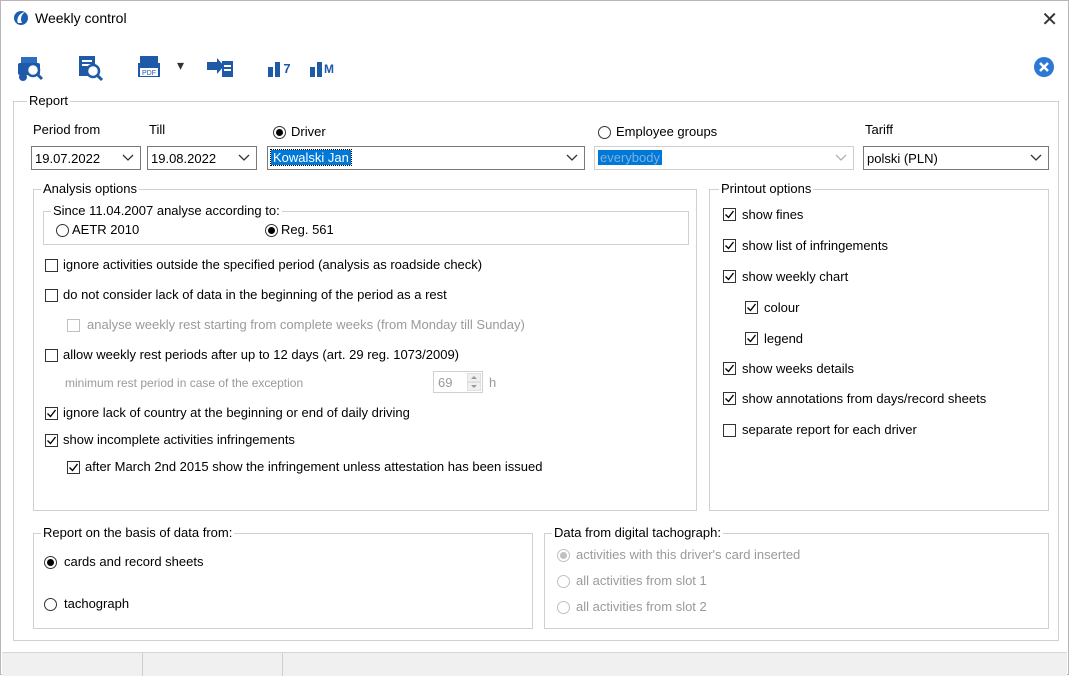 Image resolution: width=1069 pixels, height=676 pixels. What do you see at coordinates (637, 532) in the screenshot?
I see `digital-tachograph-label: Data from digital tachograph:` at bounding box center [637, 532].